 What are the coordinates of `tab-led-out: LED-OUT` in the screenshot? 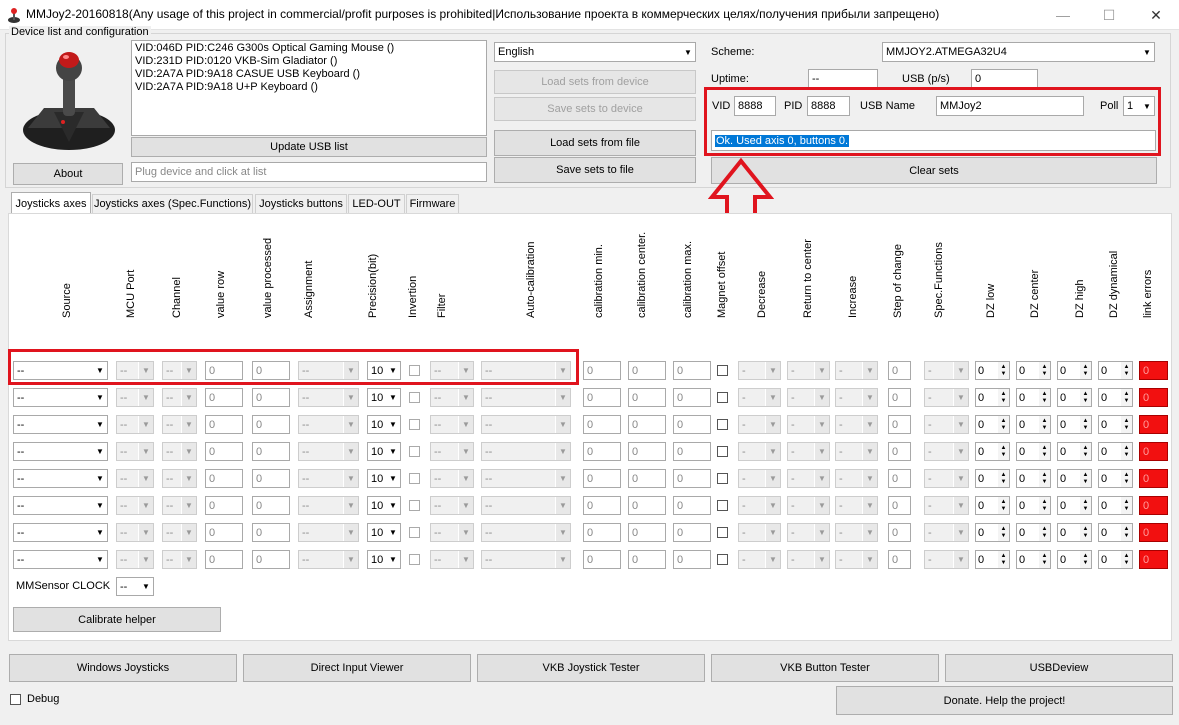 It's located at (376, 203).